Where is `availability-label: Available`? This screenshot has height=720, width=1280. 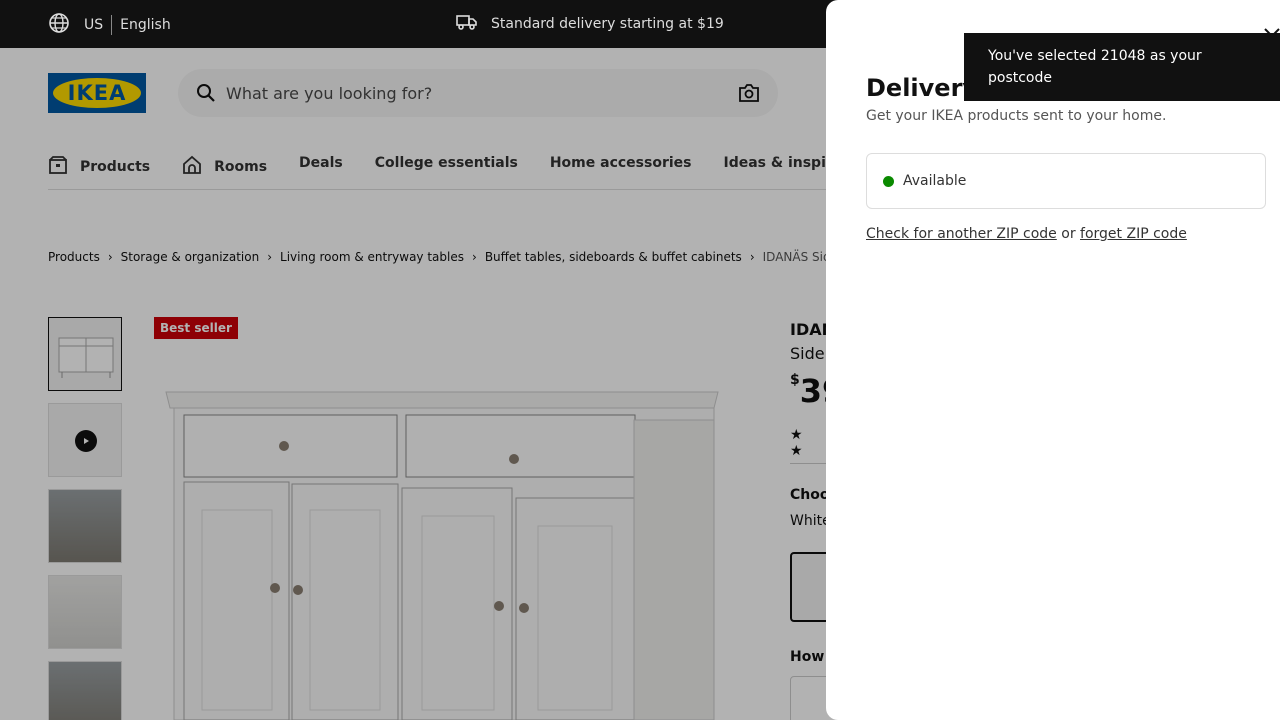
availability-label: Available is located at coordinates (935, 181).